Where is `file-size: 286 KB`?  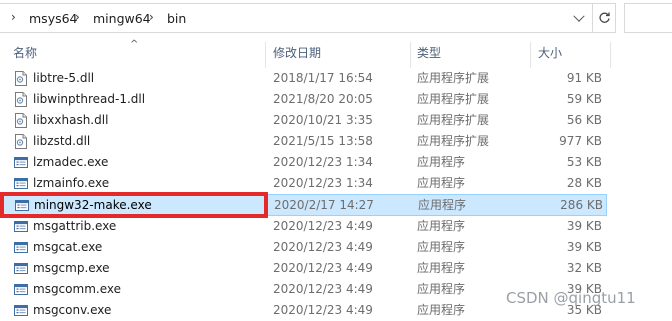
file-size: 286 KB is located at coordinates (581, 205).